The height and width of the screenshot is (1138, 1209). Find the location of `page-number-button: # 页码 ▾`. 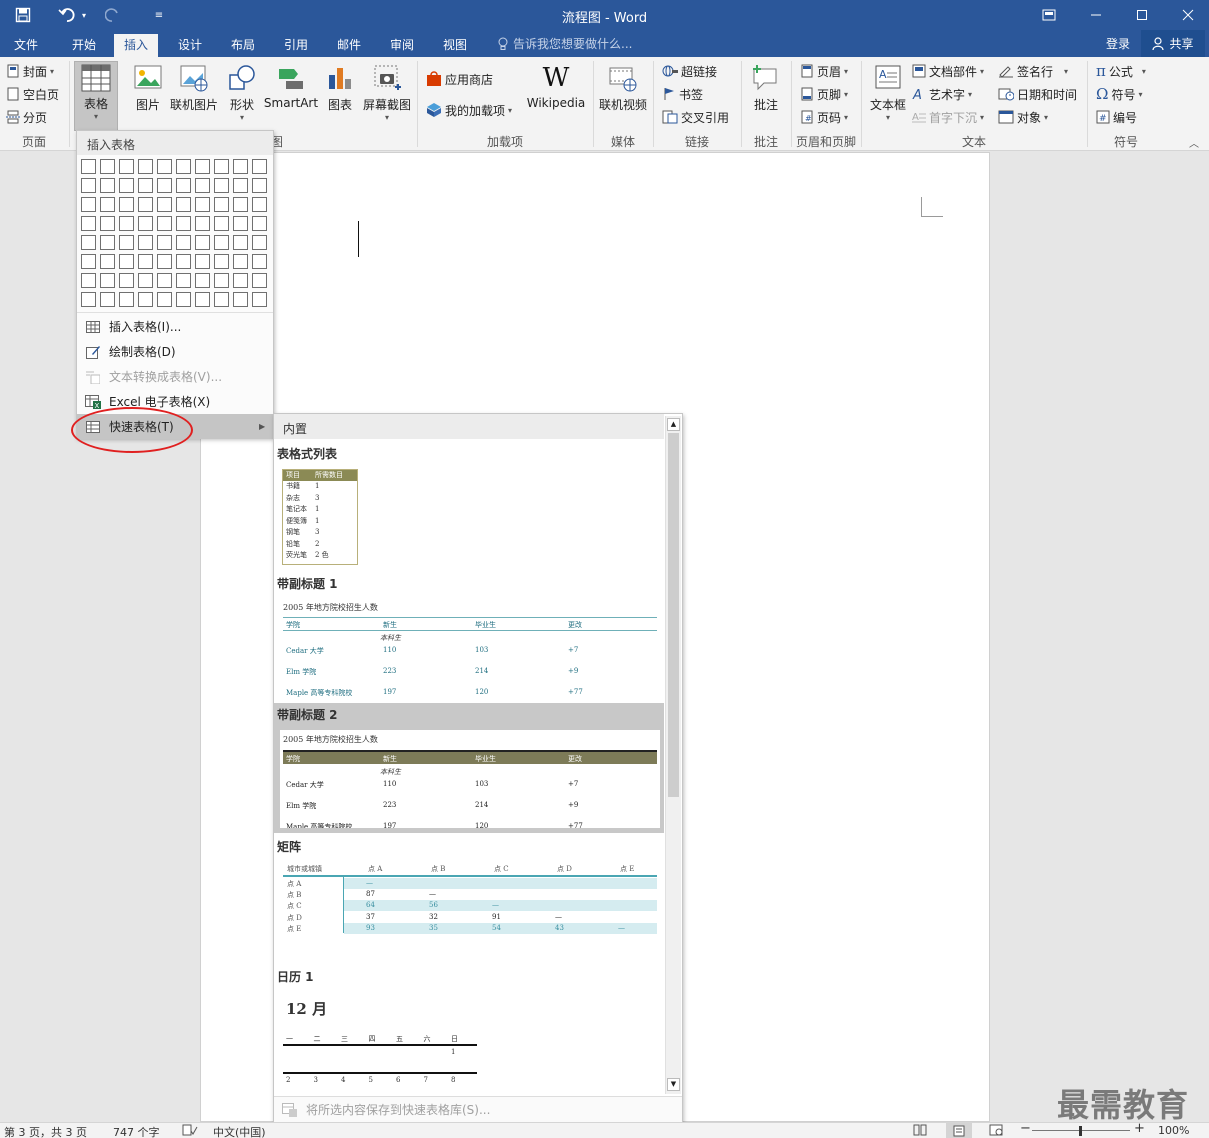

page-number-button: # 页码 ▾ is located at coordinates (824, 117).